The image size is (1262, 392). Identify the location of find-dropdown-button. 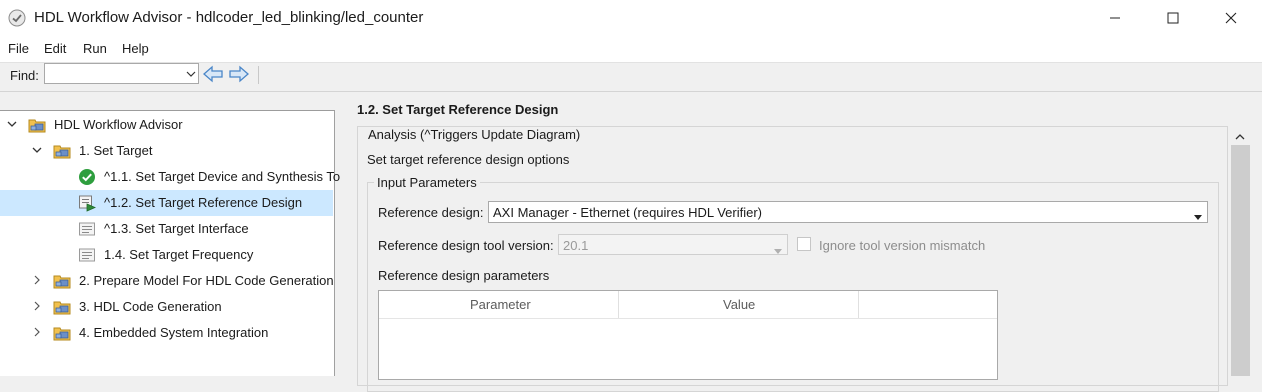
(191, 73).